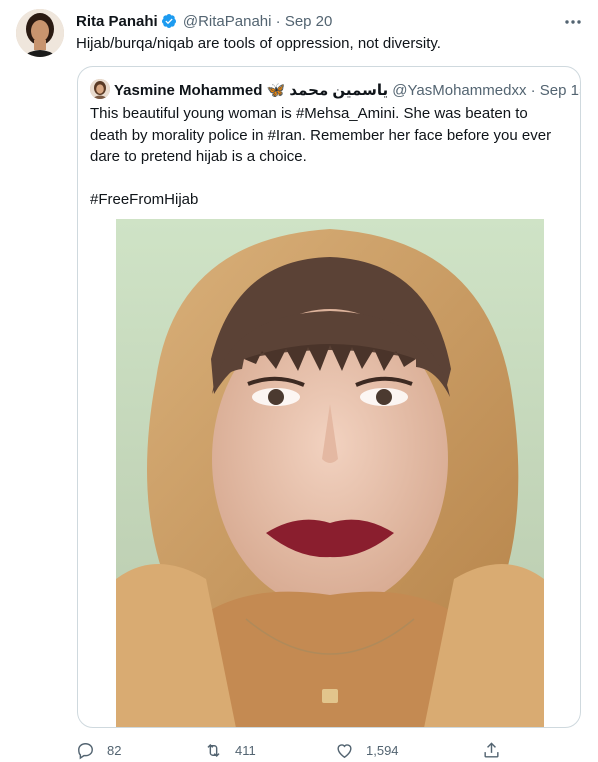  What do you see at coordinates (188, 90) in the screenshot?
I see `quote-author-name: Yasmine Mohammed` at bounding box center [188, 90].